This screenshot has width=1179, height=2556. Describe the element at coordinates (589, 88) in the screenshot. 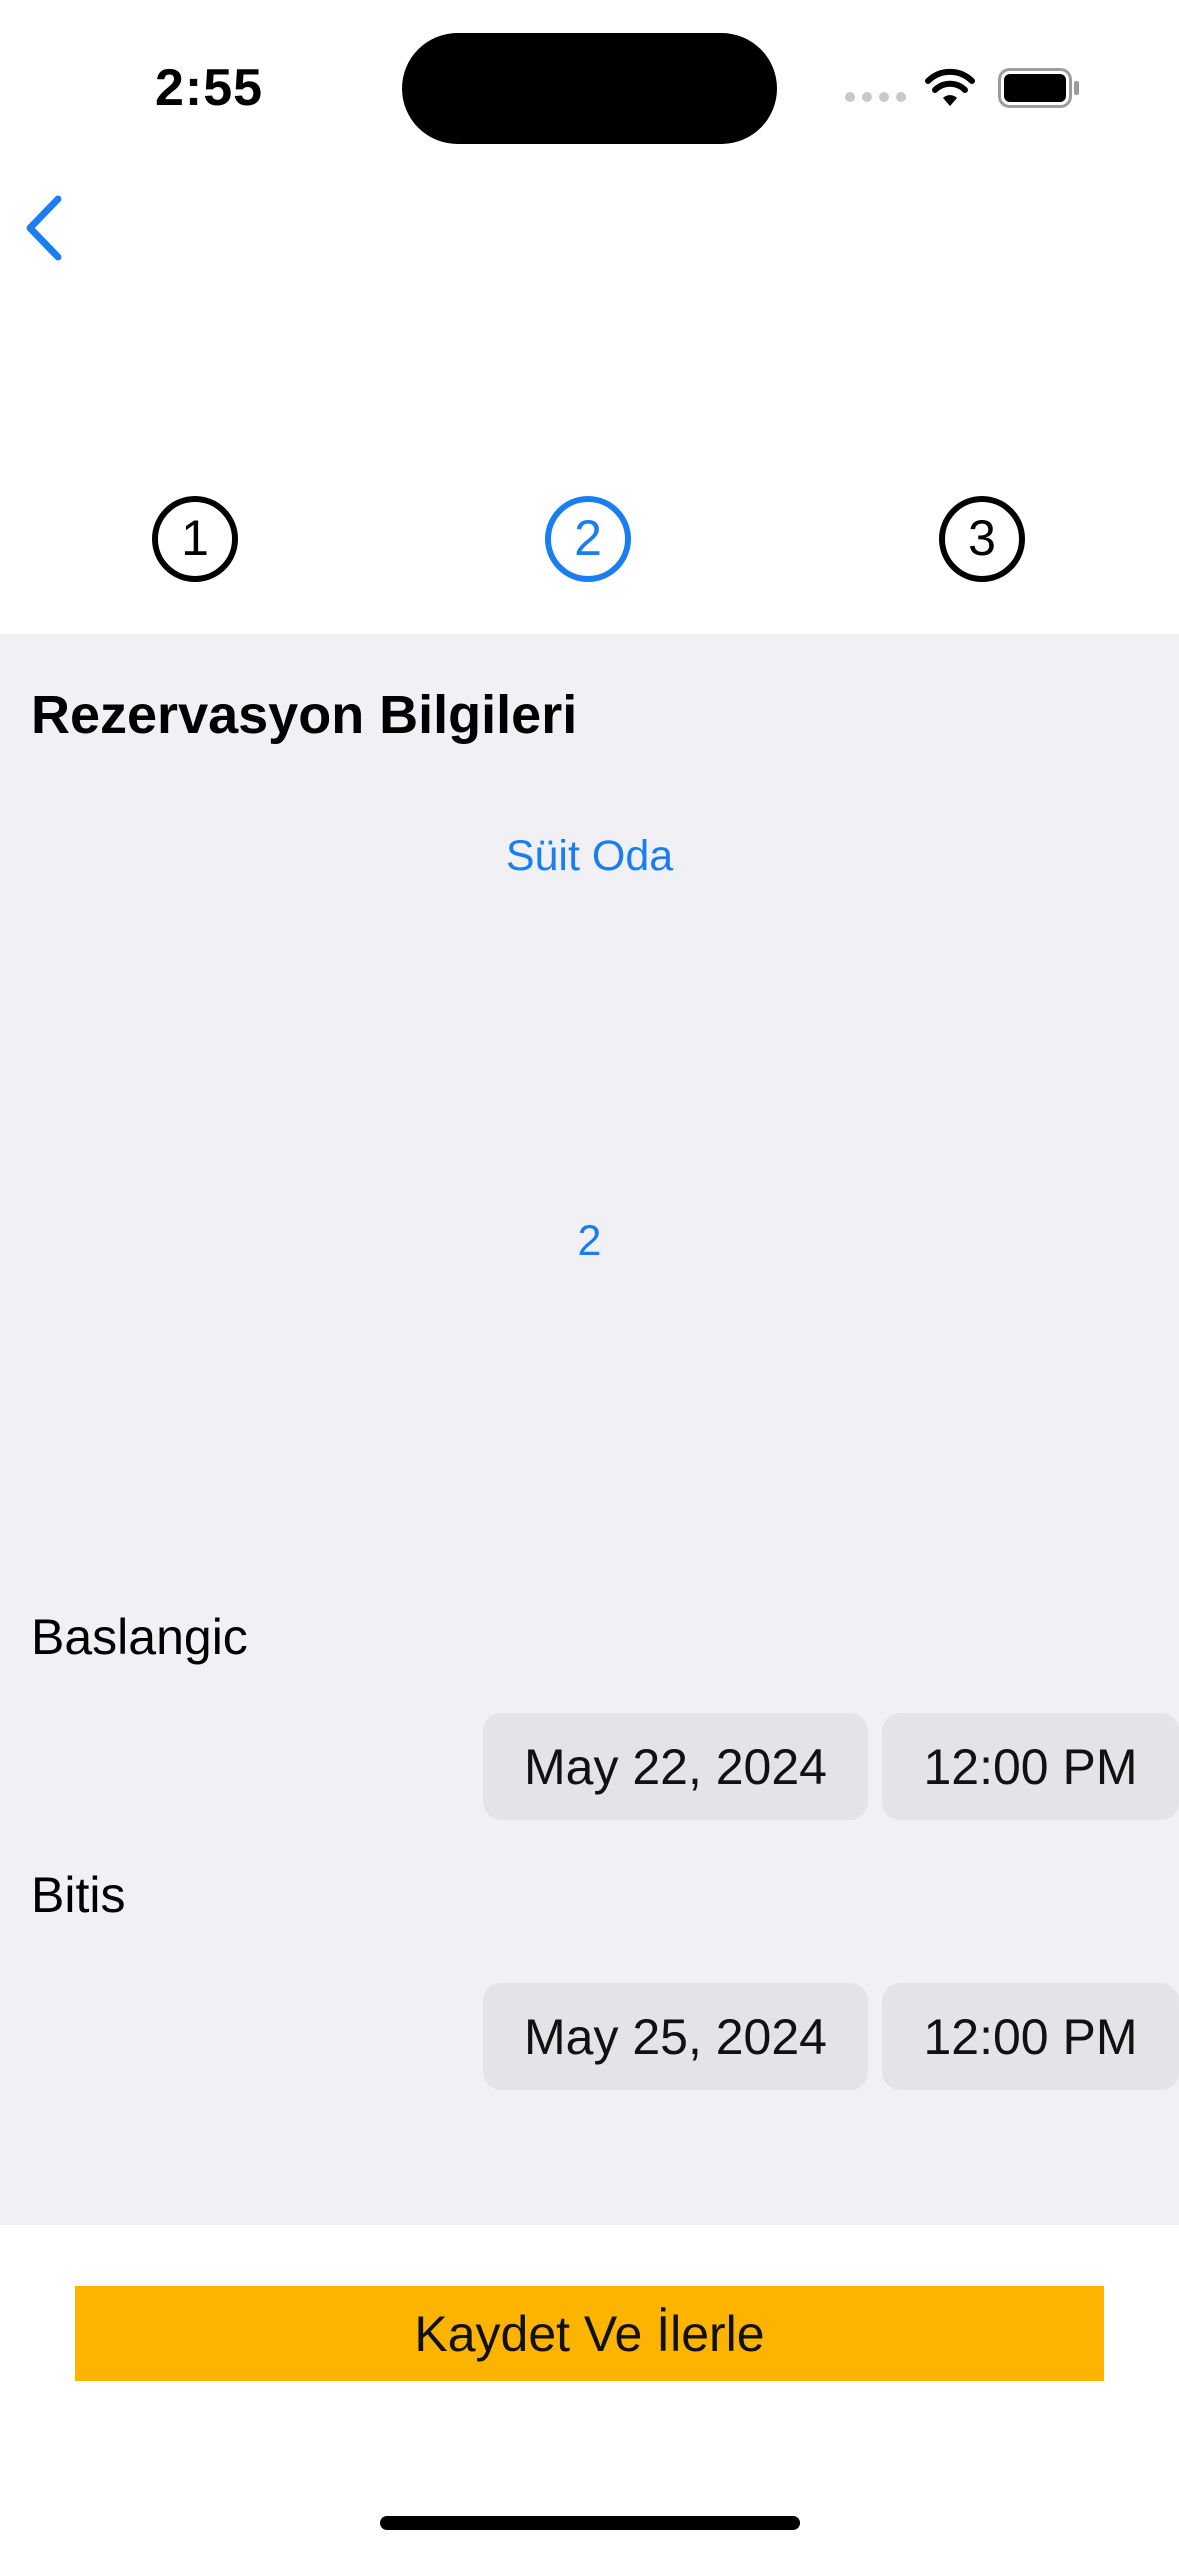

I see `dynamic-island` at that location.